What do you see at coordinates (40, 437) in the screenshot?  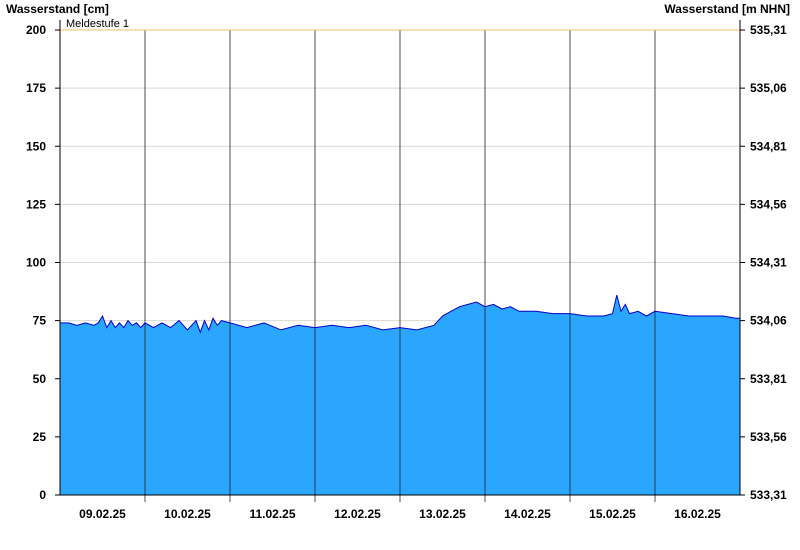 I see `left-tick-label: 25` at bounding box center [40, 437].